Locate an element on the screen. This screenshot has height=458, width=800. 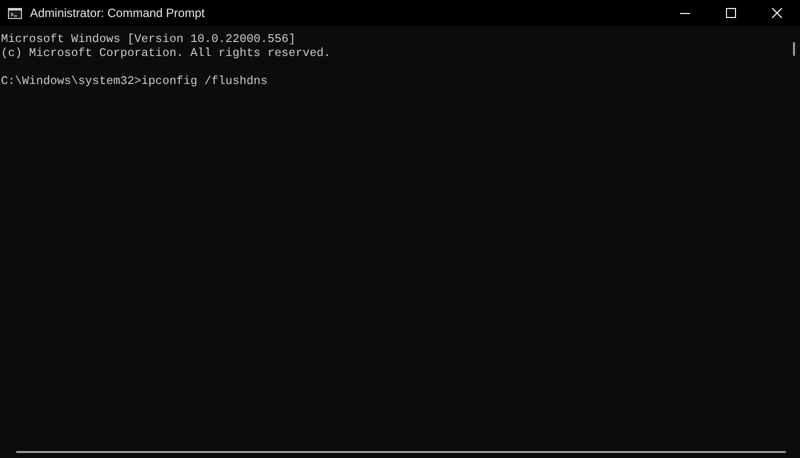
console-output-line: (c) Microsoft Corporation. All rights reserved. is located at coordinates (166, 53).